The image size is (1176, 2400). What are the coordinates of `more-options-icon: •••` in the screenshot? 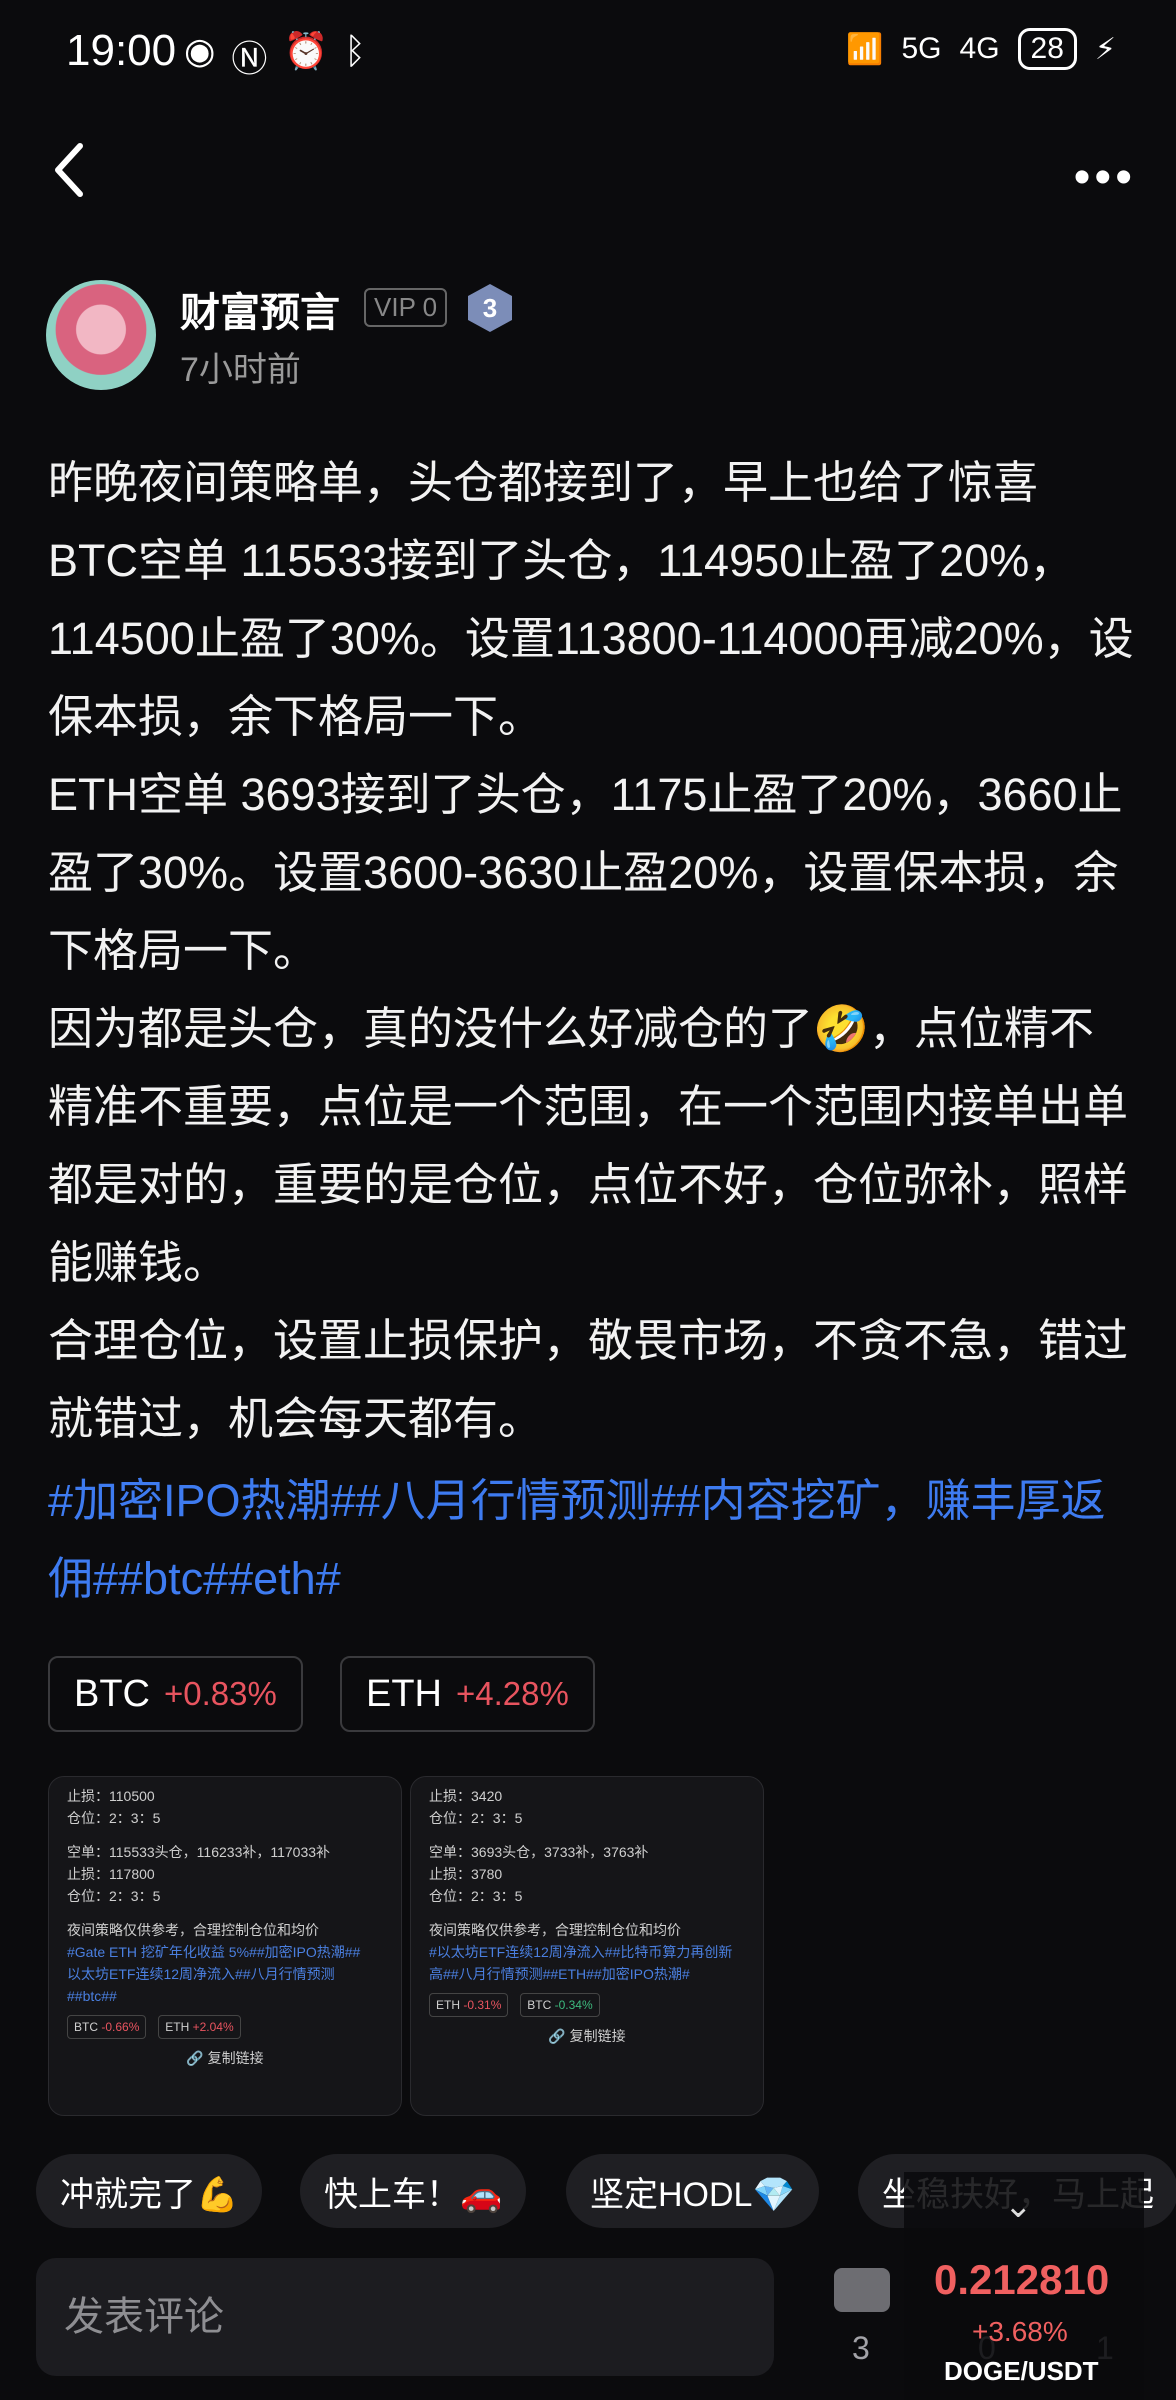 It's located at (1105, 177).